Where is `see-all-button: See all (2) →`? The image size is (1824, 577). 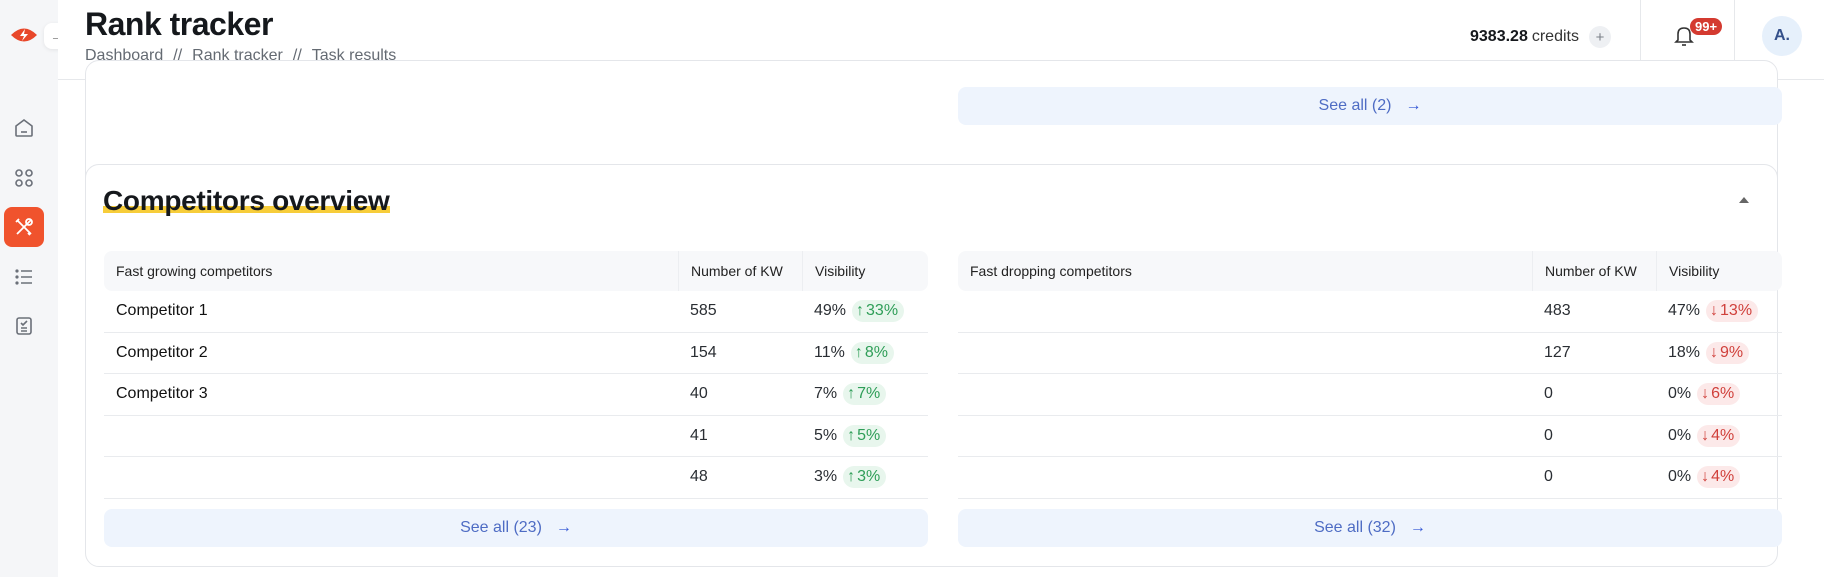 see-all-button: See all (2) → is located at coordinates (1370, 106).